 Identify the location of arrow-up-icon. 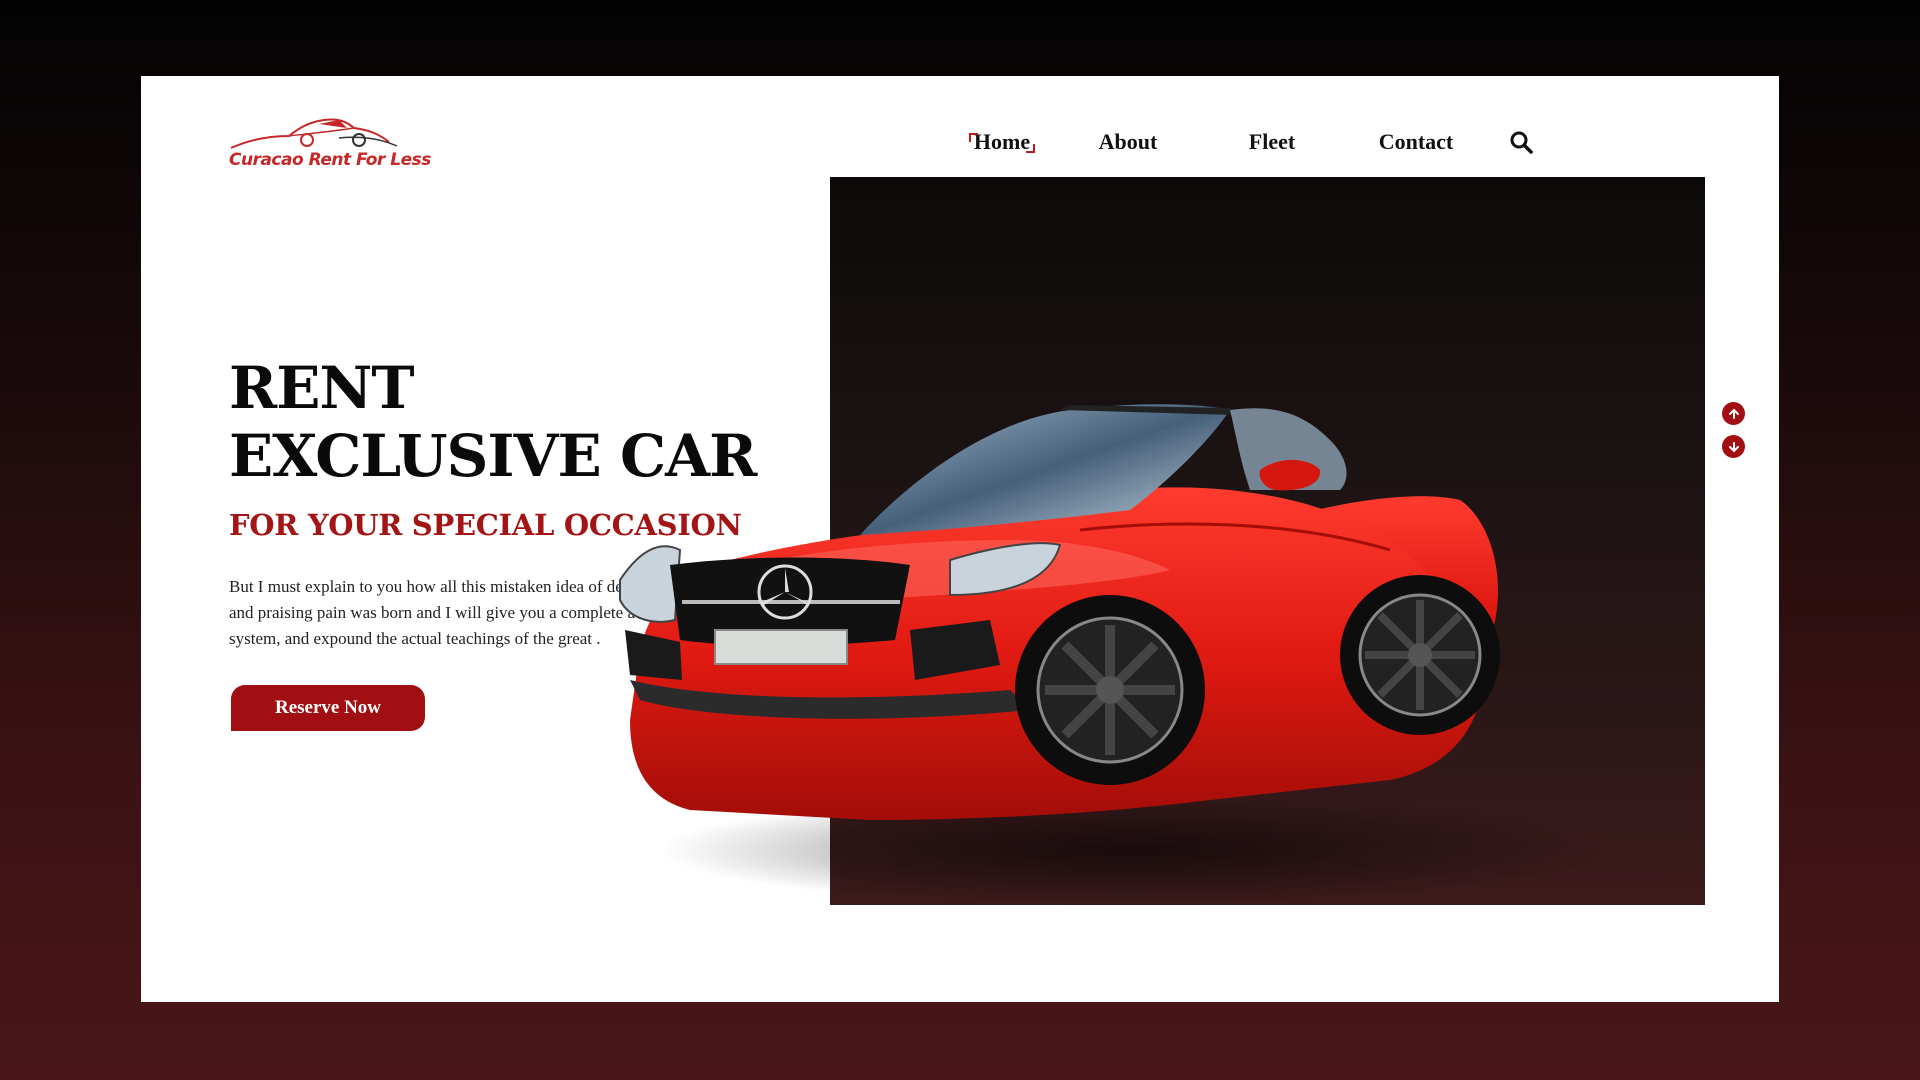
(1733, 413).